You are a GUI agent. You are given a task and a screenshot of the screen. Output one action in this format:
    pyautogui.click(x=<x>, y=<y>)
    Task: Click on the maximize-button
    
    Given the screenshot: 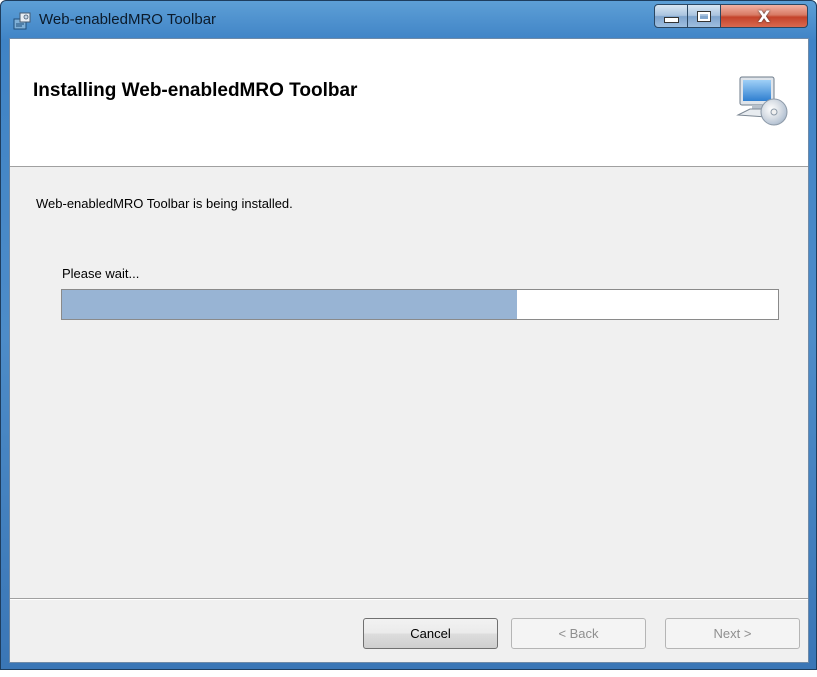 What is the action you would take?
    pyautogui.click(x=704, y=16)
    